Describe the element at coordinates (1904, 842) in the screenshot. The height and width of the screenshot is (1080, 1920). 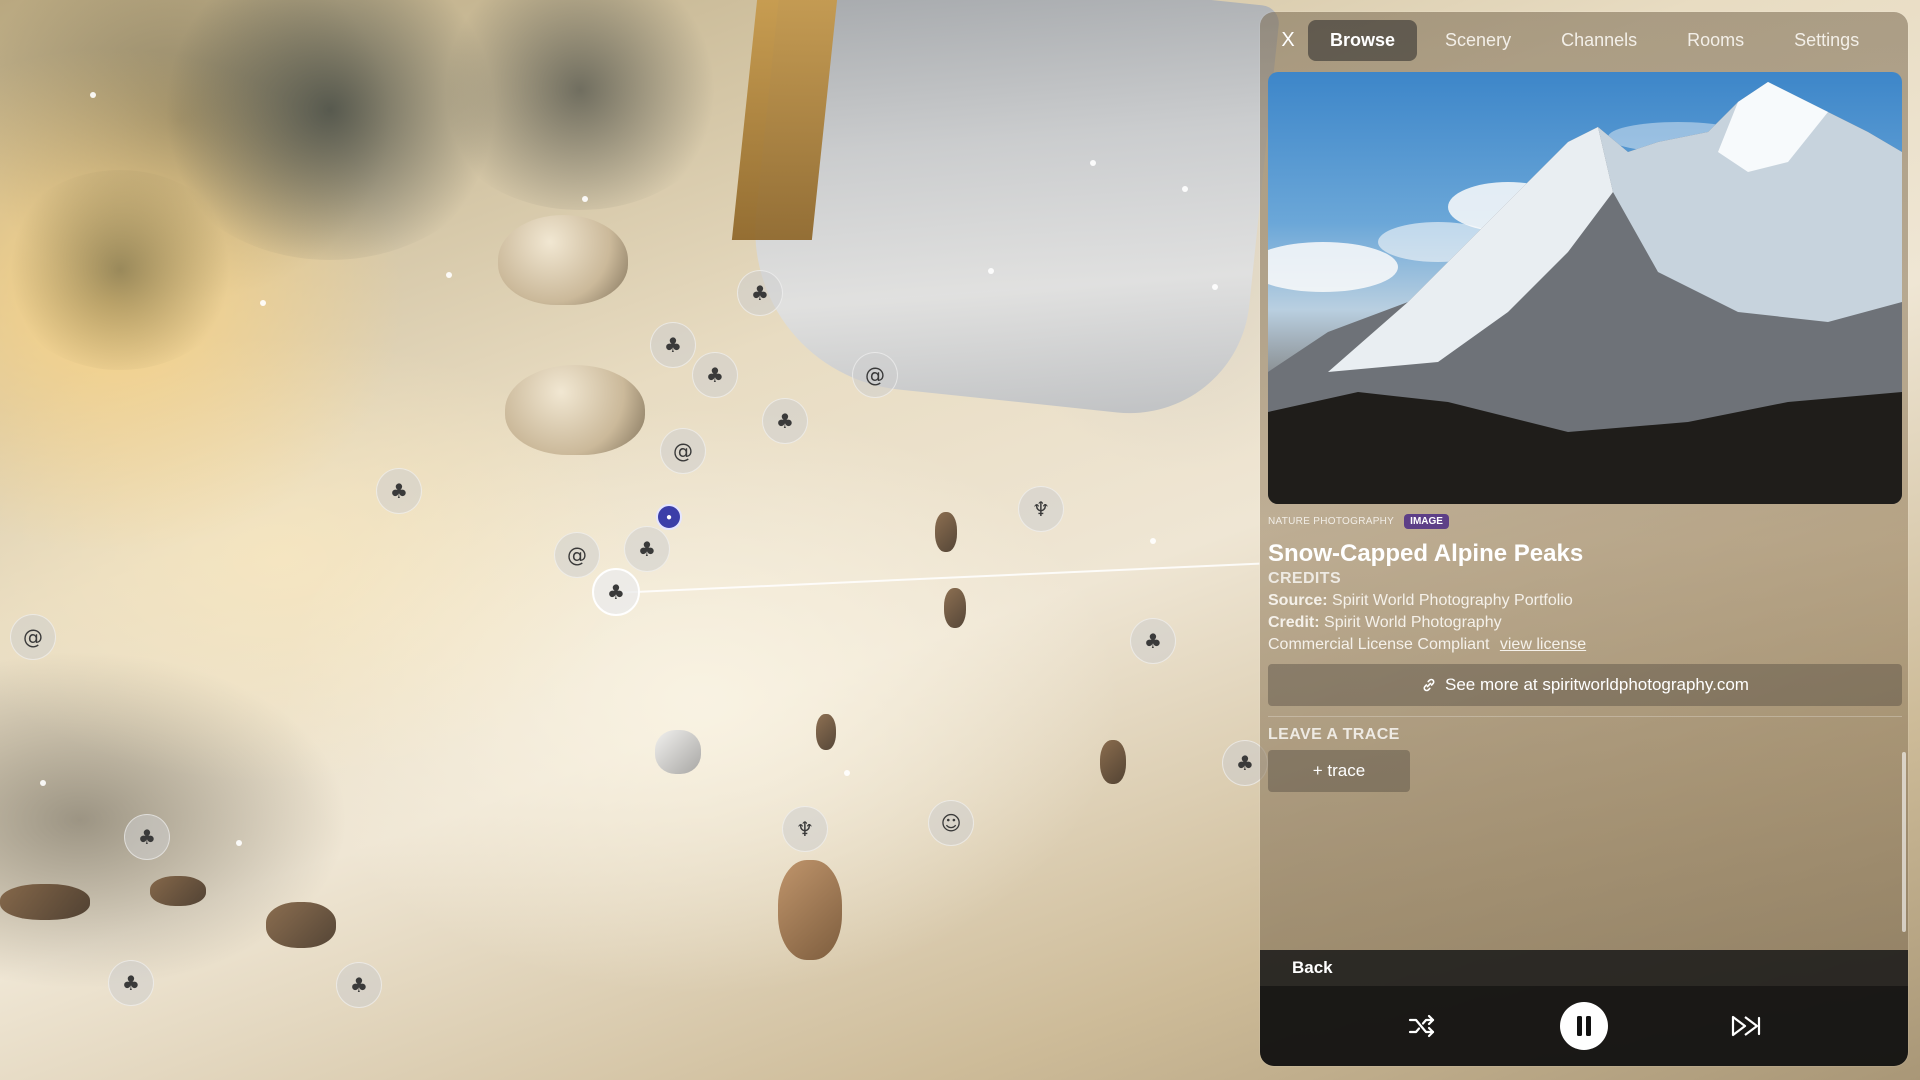
I see `scrollbar` at that location.